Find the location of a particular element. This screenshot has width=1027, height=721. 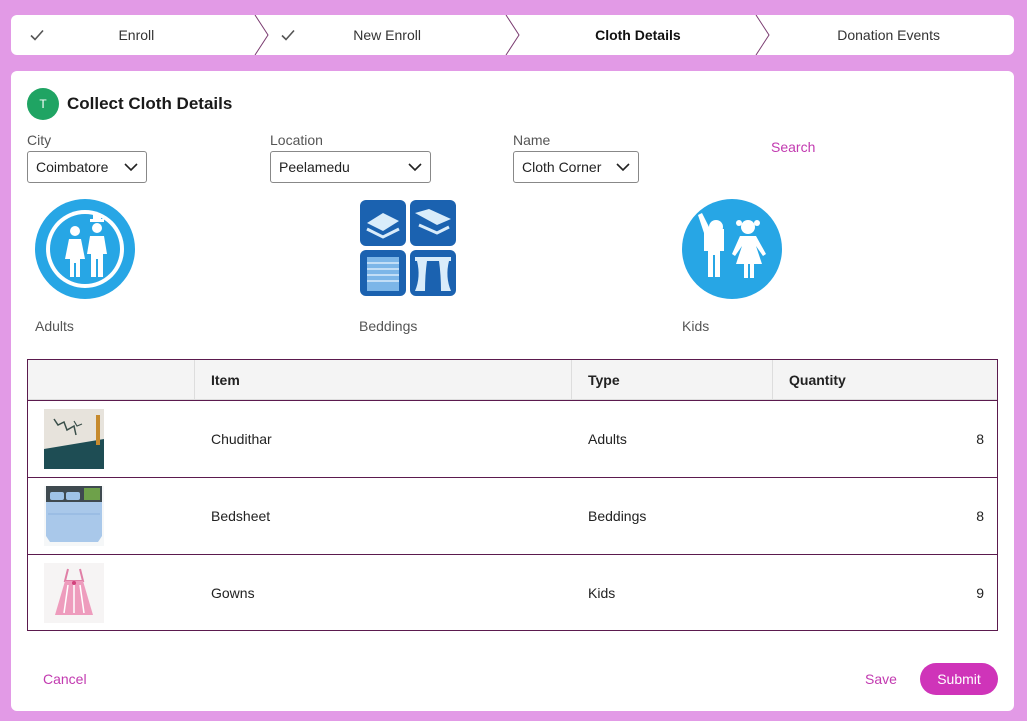

table-row: Gowns Kids 9 is located at coordinates (512, 592).